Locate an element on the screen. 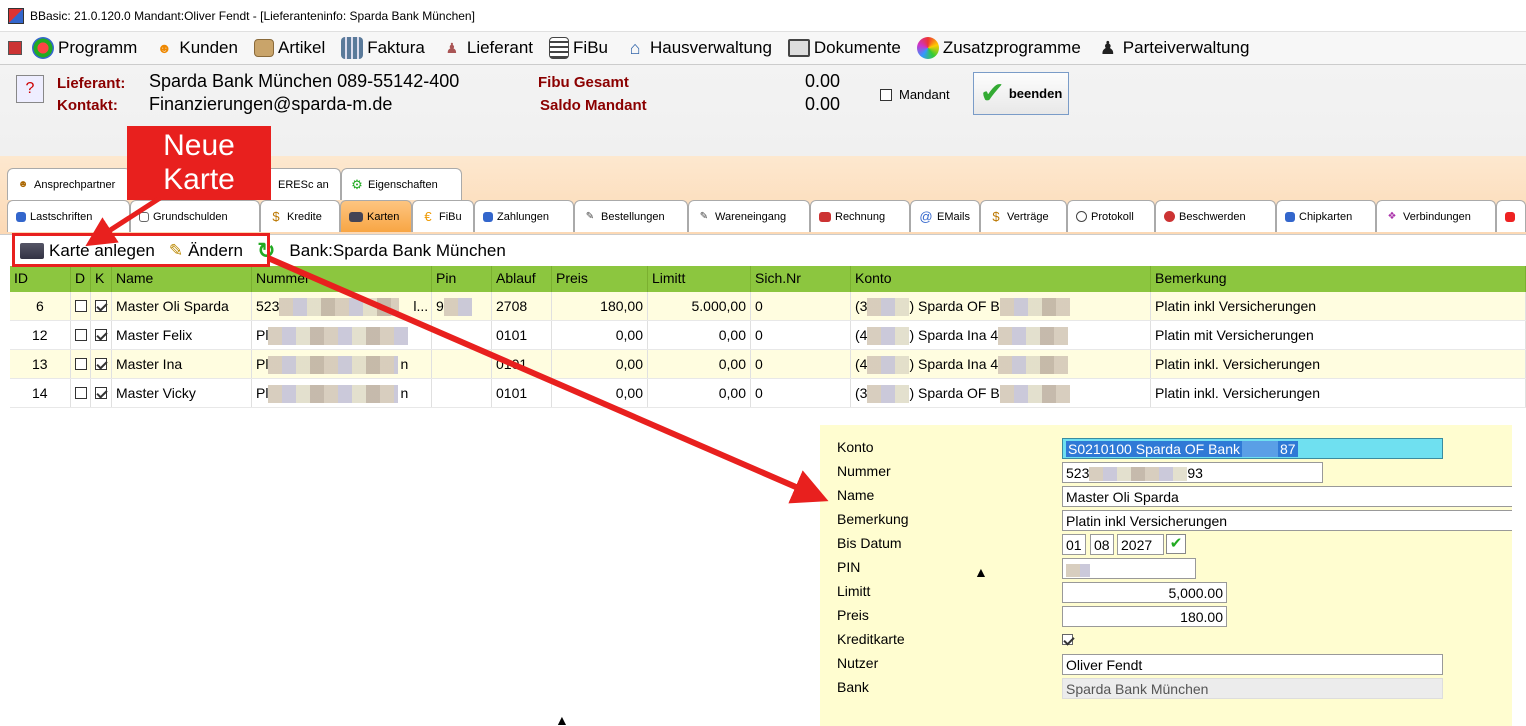 The image size is (1526, 726). calendar-icon: ✔ is located at coordinates (1176, 544).